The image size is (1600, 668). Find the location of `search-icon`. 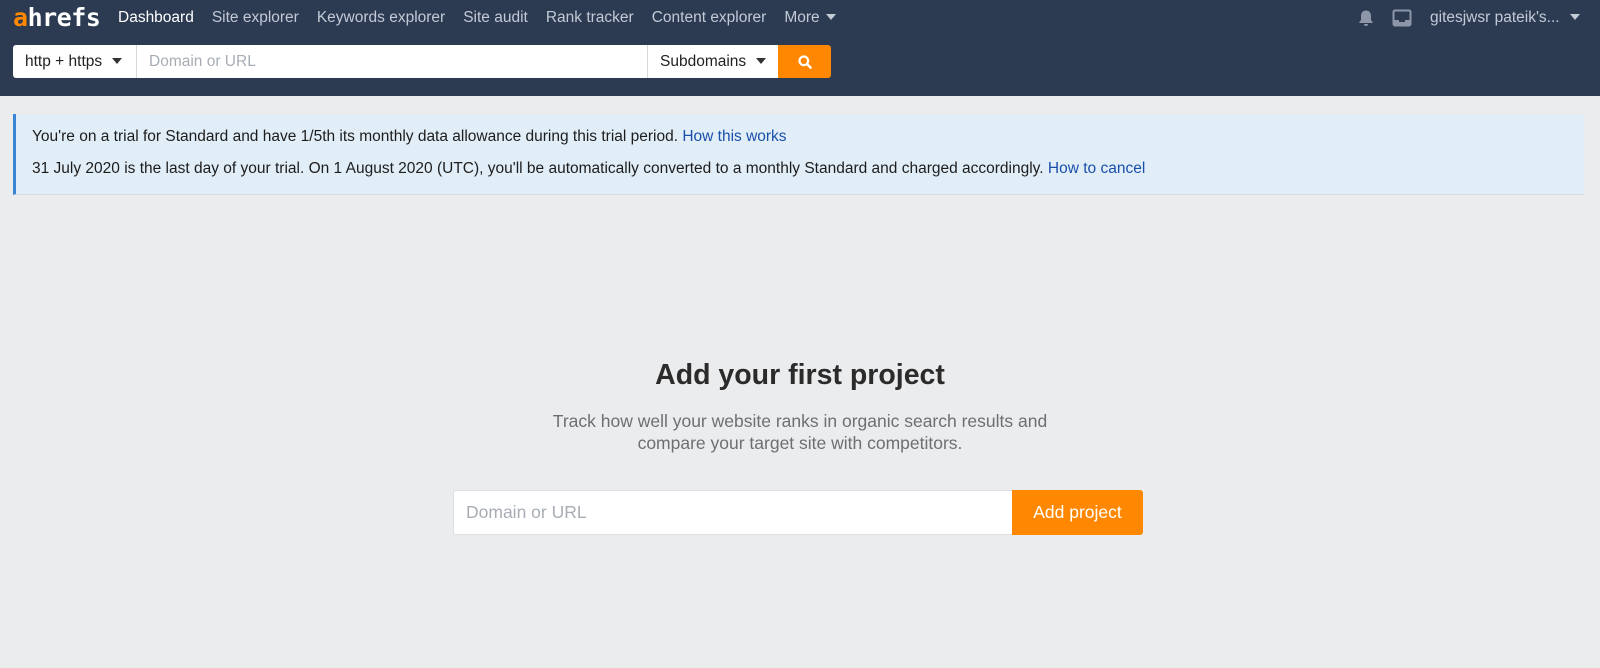

search-icon is located at coordinates (804, 61).